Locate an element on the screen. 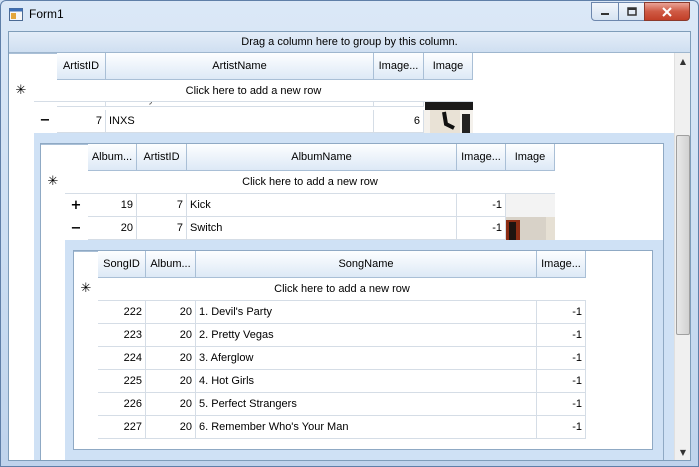 This screenshot has height=467, width=699. song-name-cell: 6. Remember Who's Your Man is located at coordinates (366, 427).